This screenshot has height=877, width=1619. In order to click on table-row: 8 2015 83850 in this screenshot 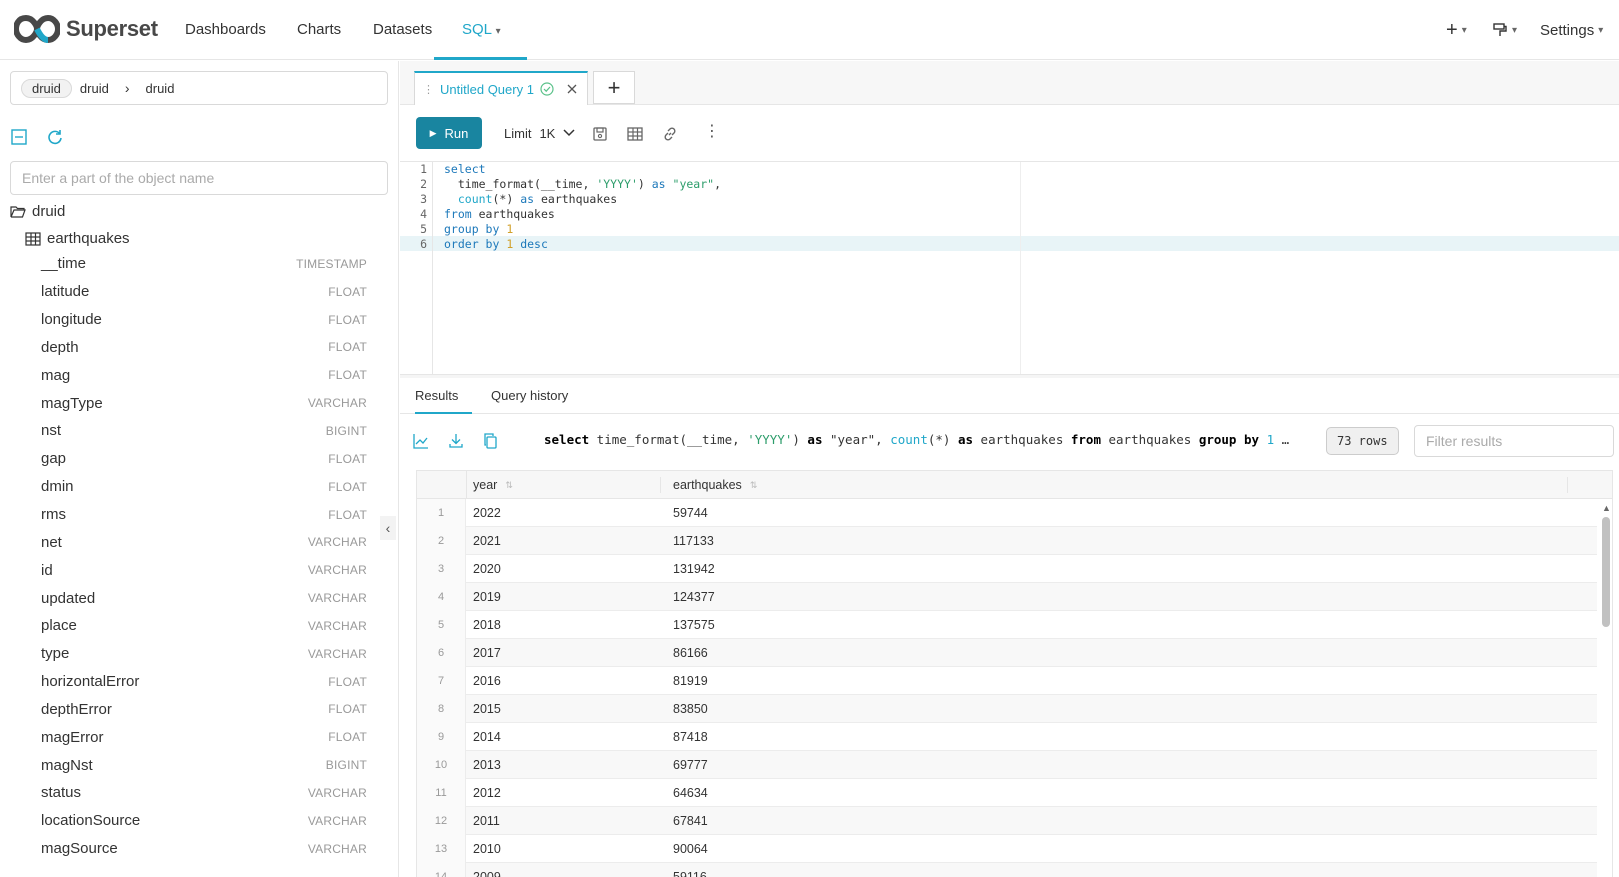, I will do `click(1007, 709)`.